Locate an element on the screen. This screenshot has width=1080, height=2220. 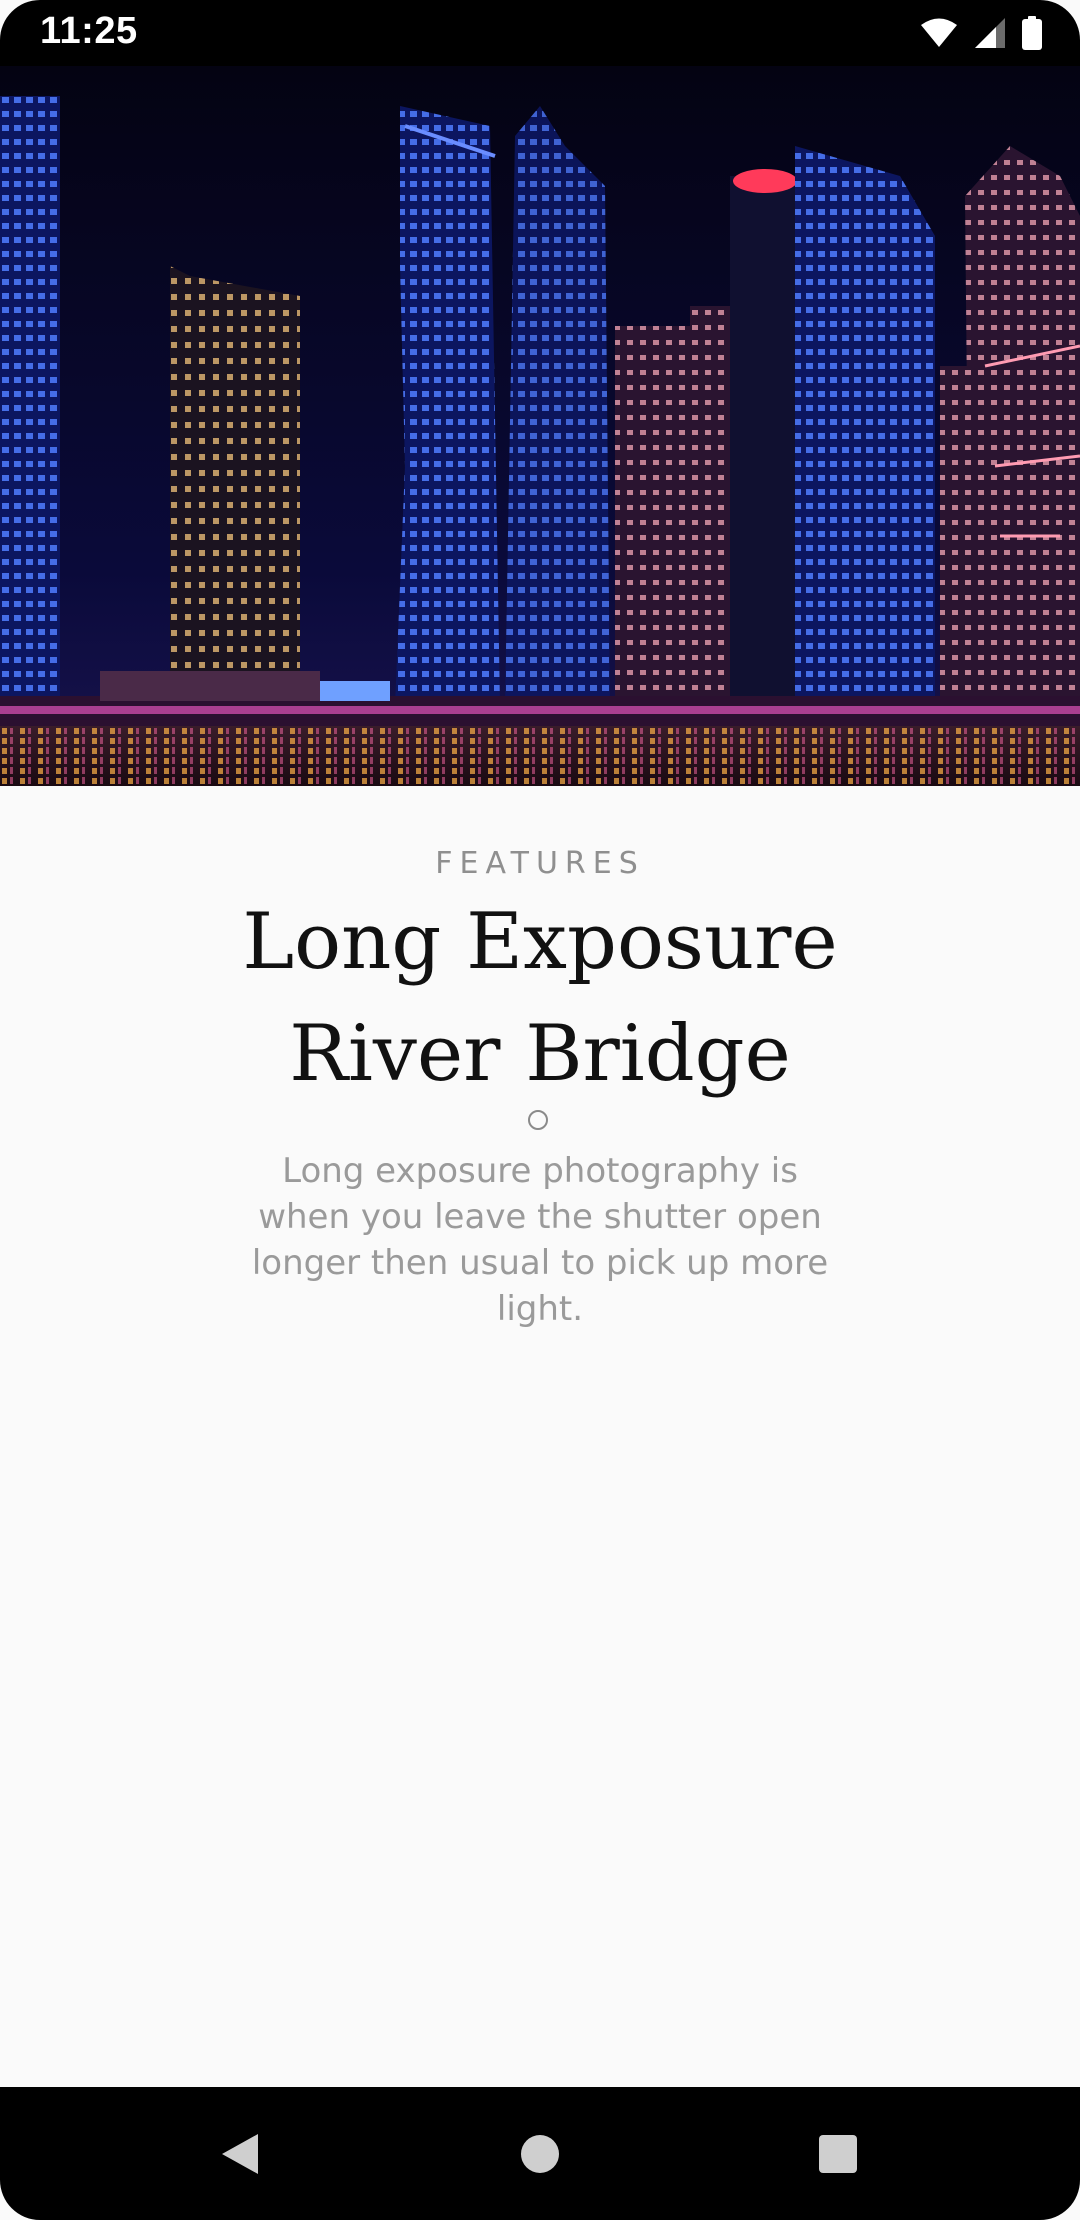
wifi-icon is located at coordinates (939, 33).